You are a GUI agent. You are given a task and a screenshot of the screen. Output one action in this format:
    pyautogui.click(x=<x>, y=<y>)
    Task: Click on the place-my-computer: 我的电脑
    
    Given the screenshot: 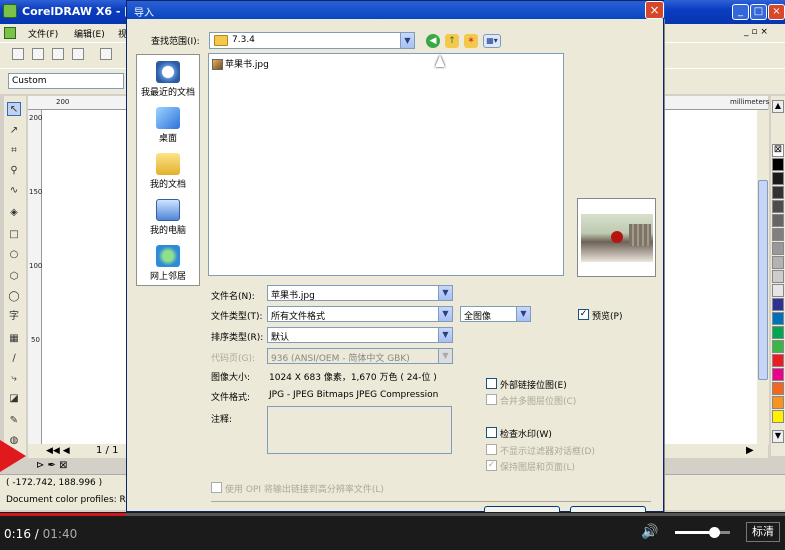 What is the action you would take?
    pyautogui.click(x=168, y=217)
    